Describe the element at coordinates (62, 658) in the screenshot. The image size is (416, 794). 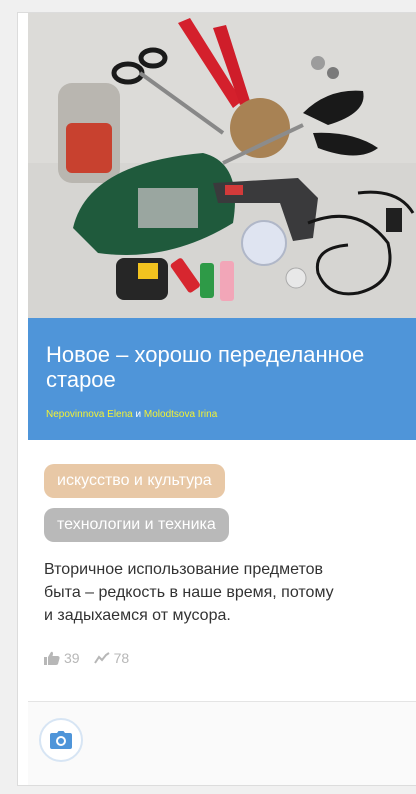
I see `likes-stat: 39` at that location.